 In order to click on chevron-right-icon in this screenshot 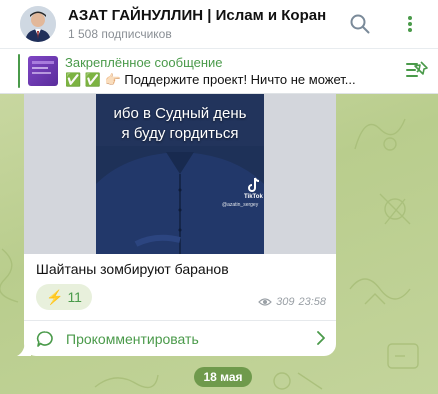, I will do `click(321, 338)`.